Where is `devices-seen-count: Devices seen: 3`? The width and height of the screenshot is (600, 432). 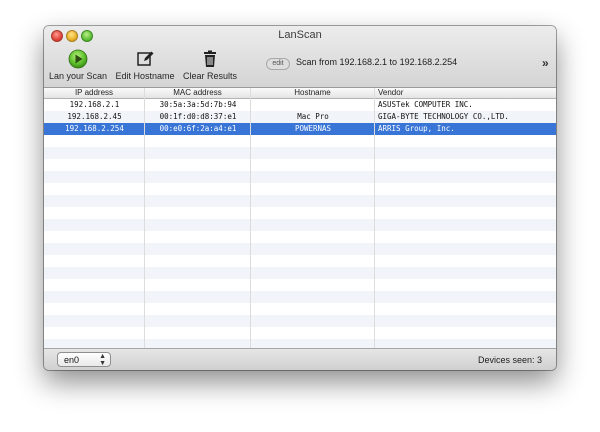 devices-seen-count: Devices seen: 3 is located at coordinates (509, 360).